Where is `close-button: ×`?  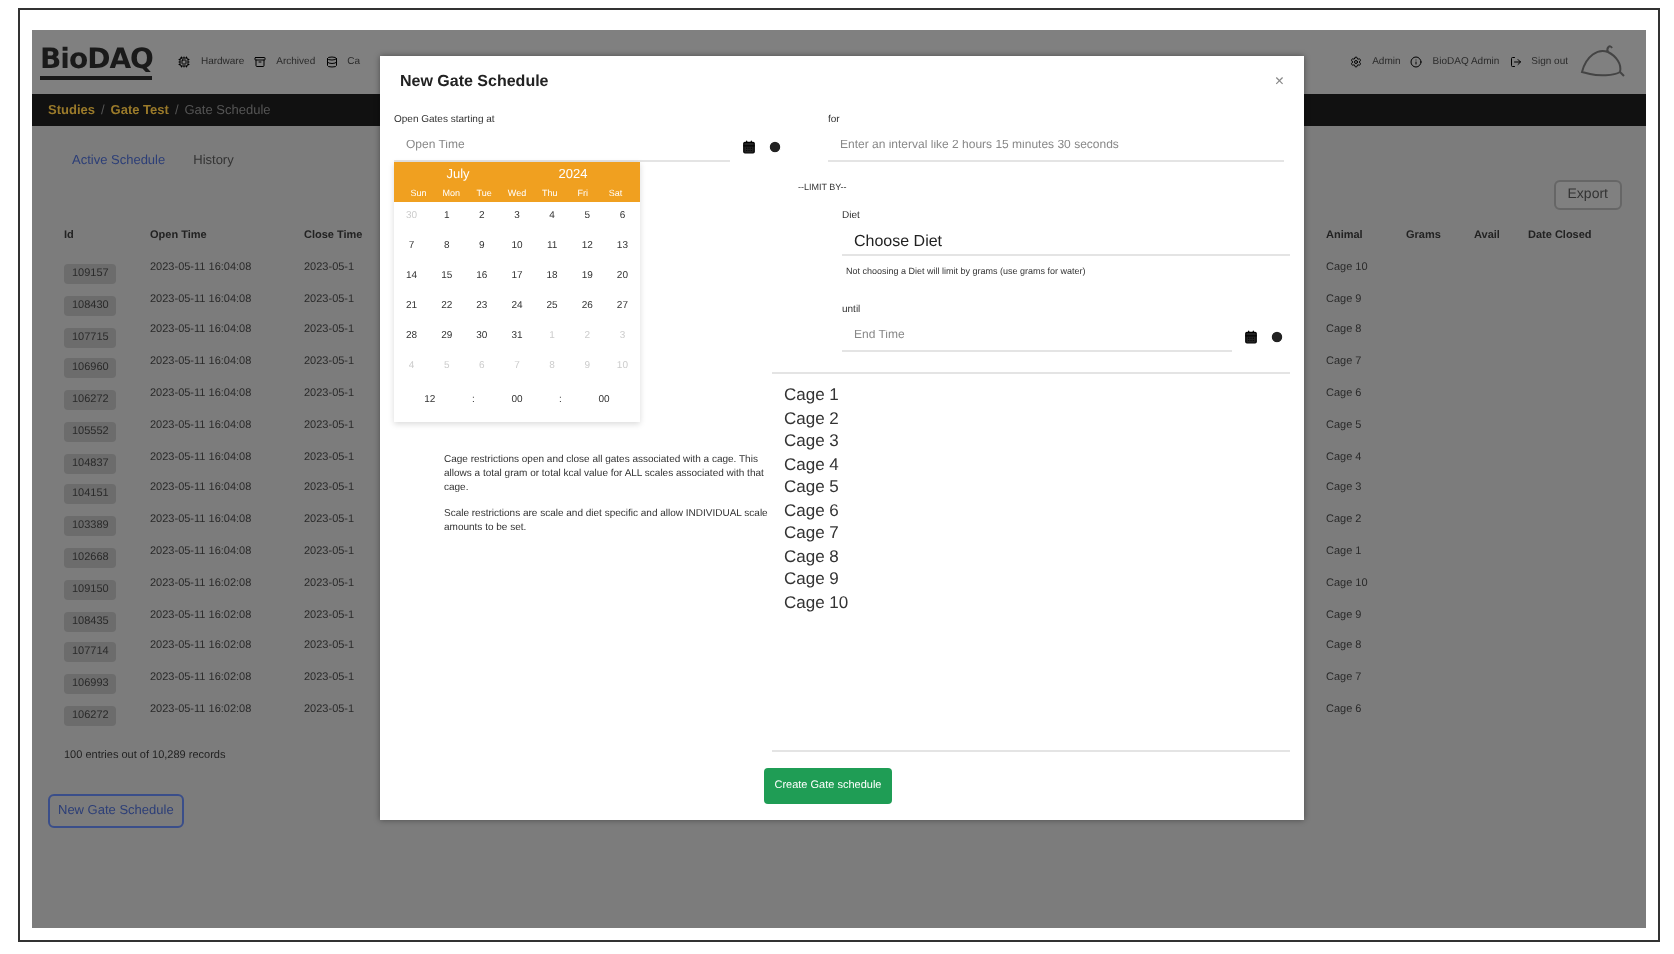 close-button: × is located at coordinates (1279, 81).